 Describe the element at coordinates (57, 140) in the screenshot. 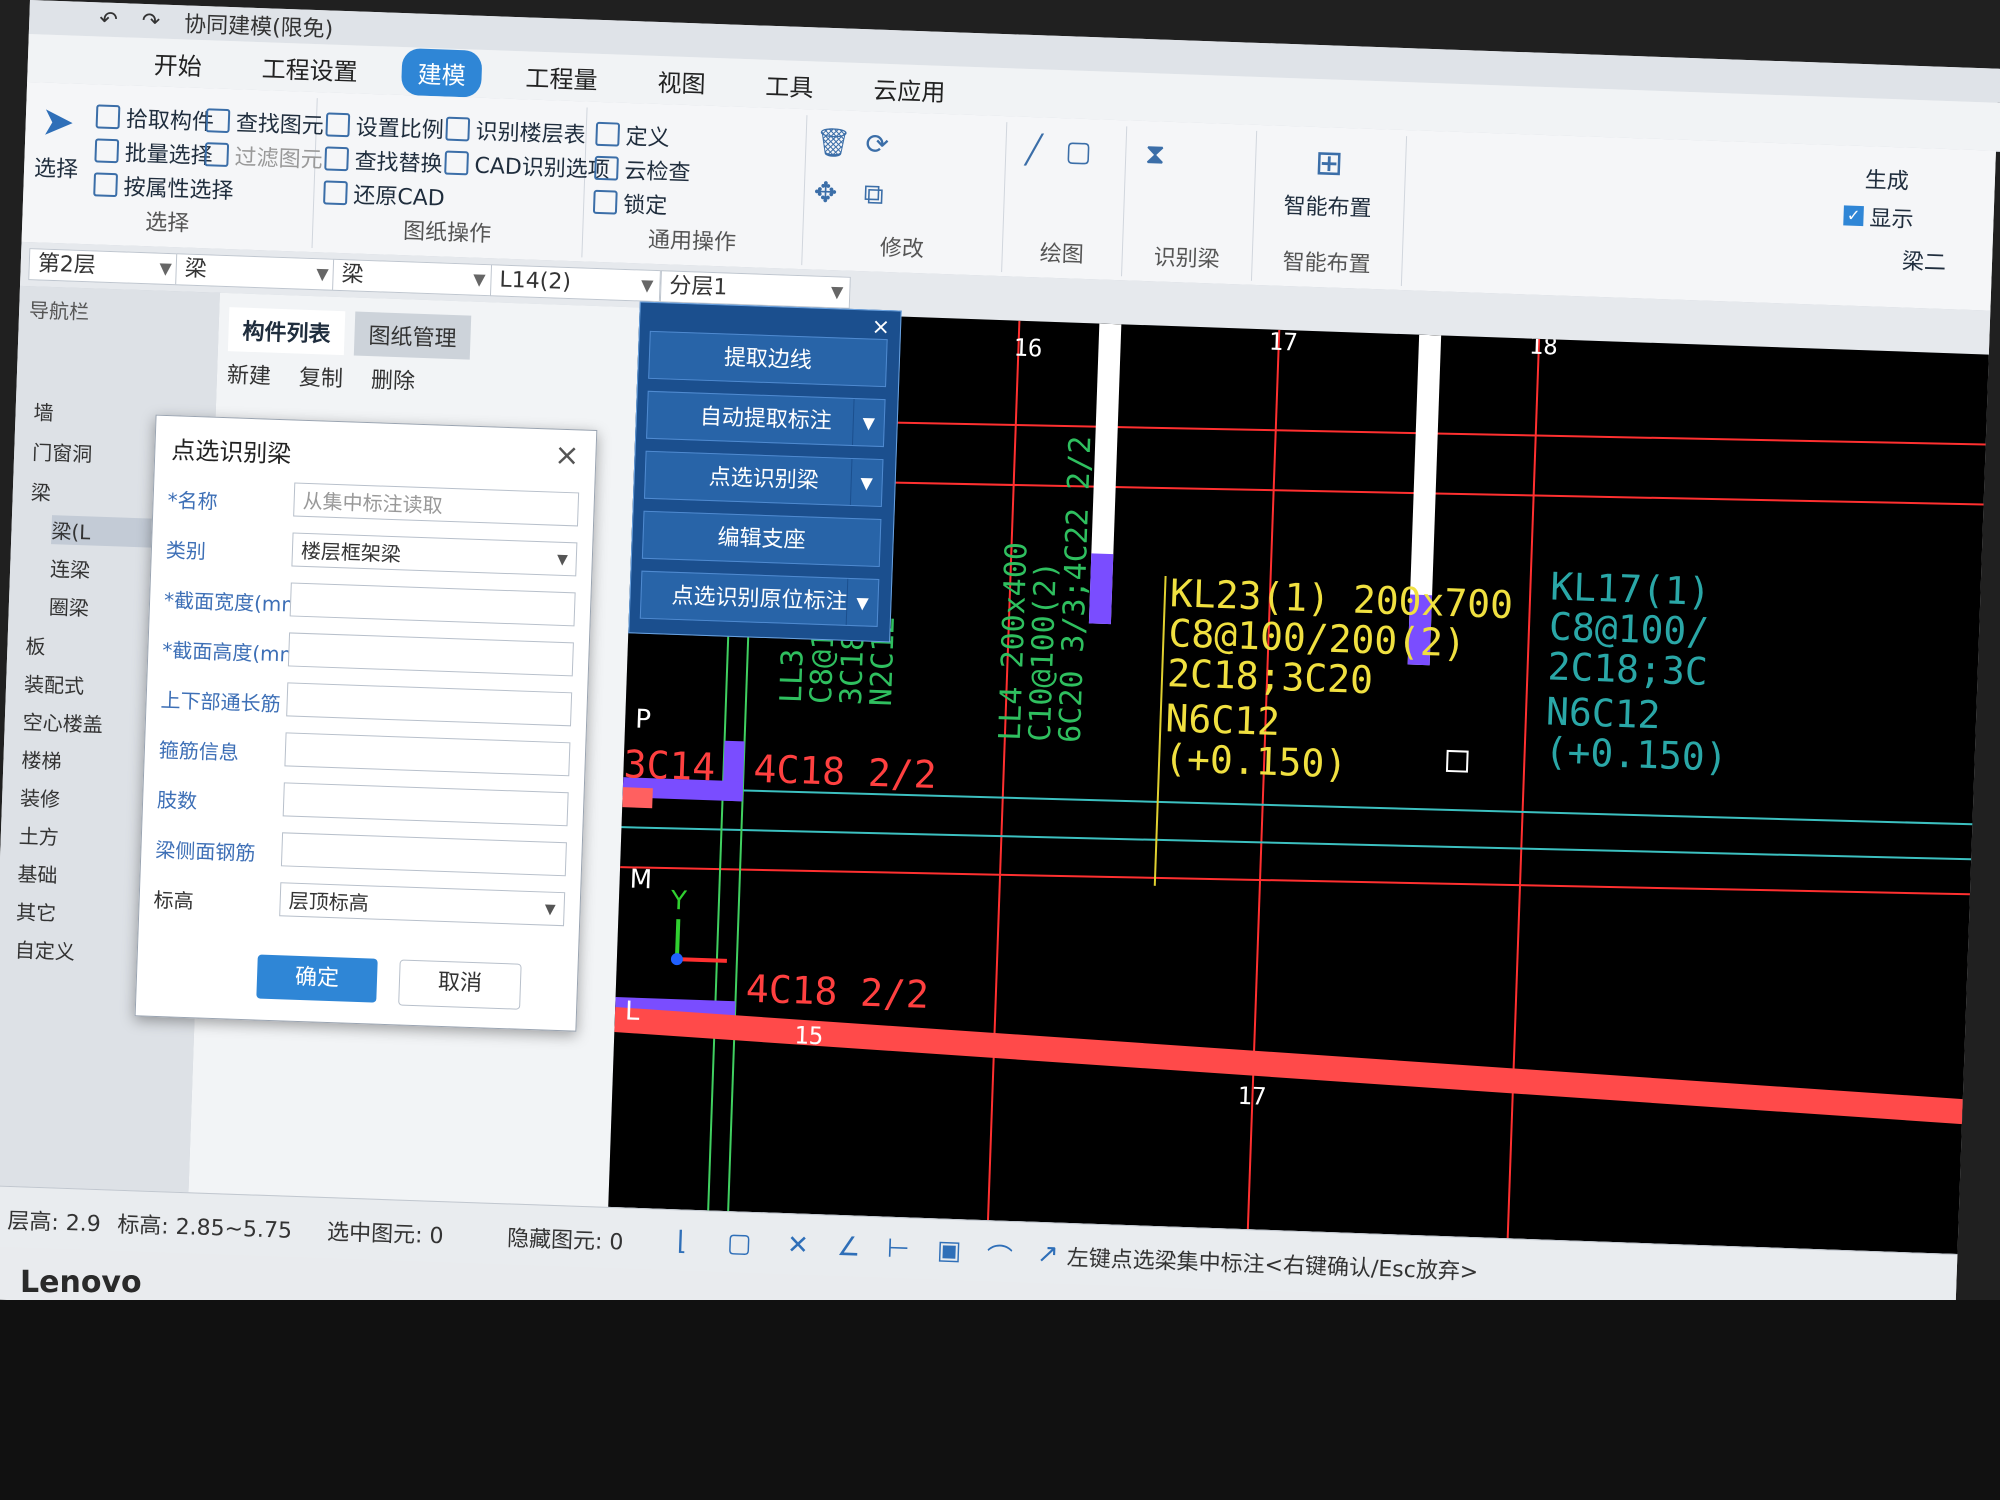

I see `select-button: ➤ 选择` at that location.